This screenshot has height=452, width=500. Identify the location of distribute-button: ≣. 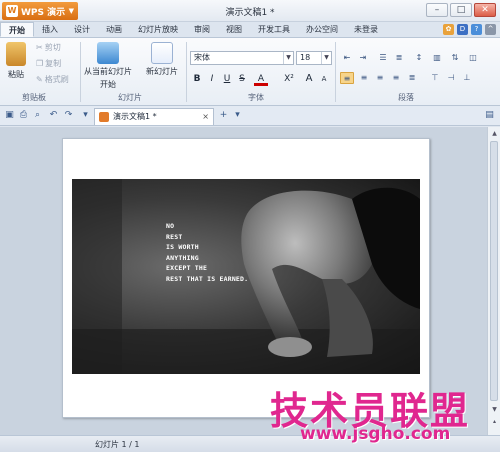
(412, 78).